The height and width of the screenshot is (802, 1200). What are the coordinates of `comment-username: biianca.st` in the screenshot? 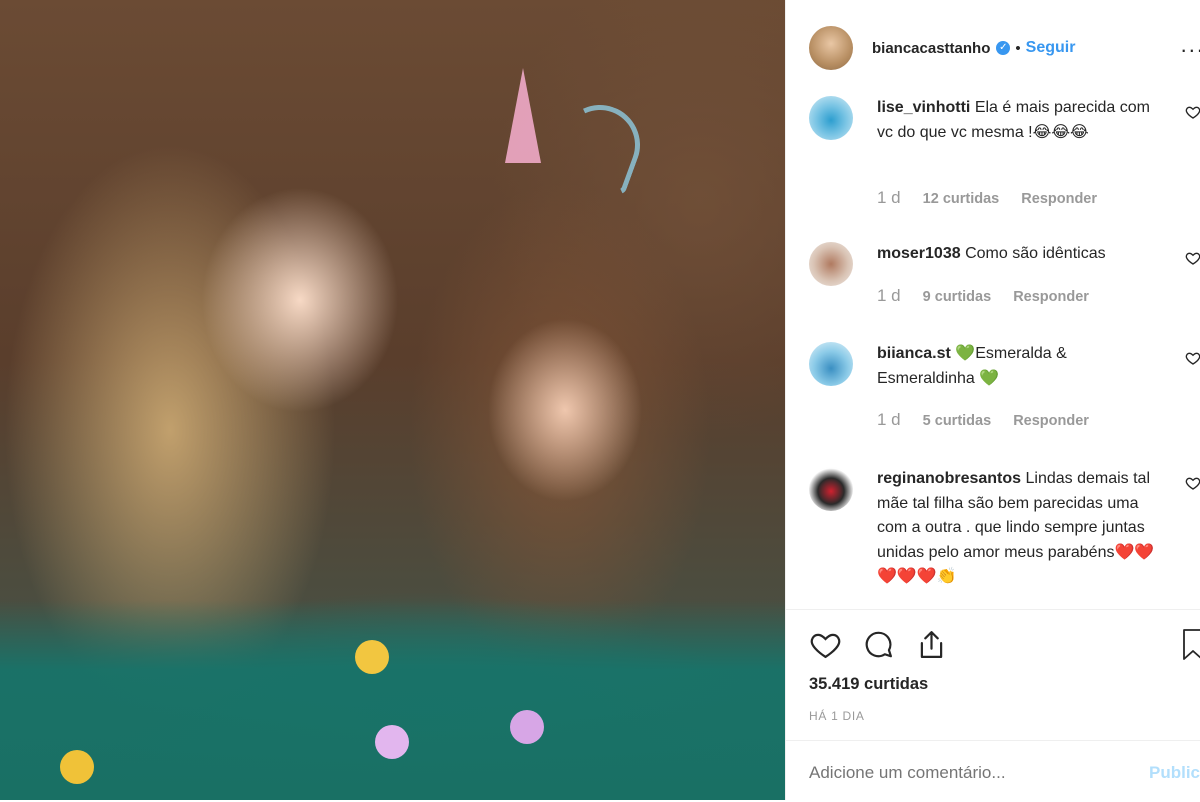 It's located at (914, 353).